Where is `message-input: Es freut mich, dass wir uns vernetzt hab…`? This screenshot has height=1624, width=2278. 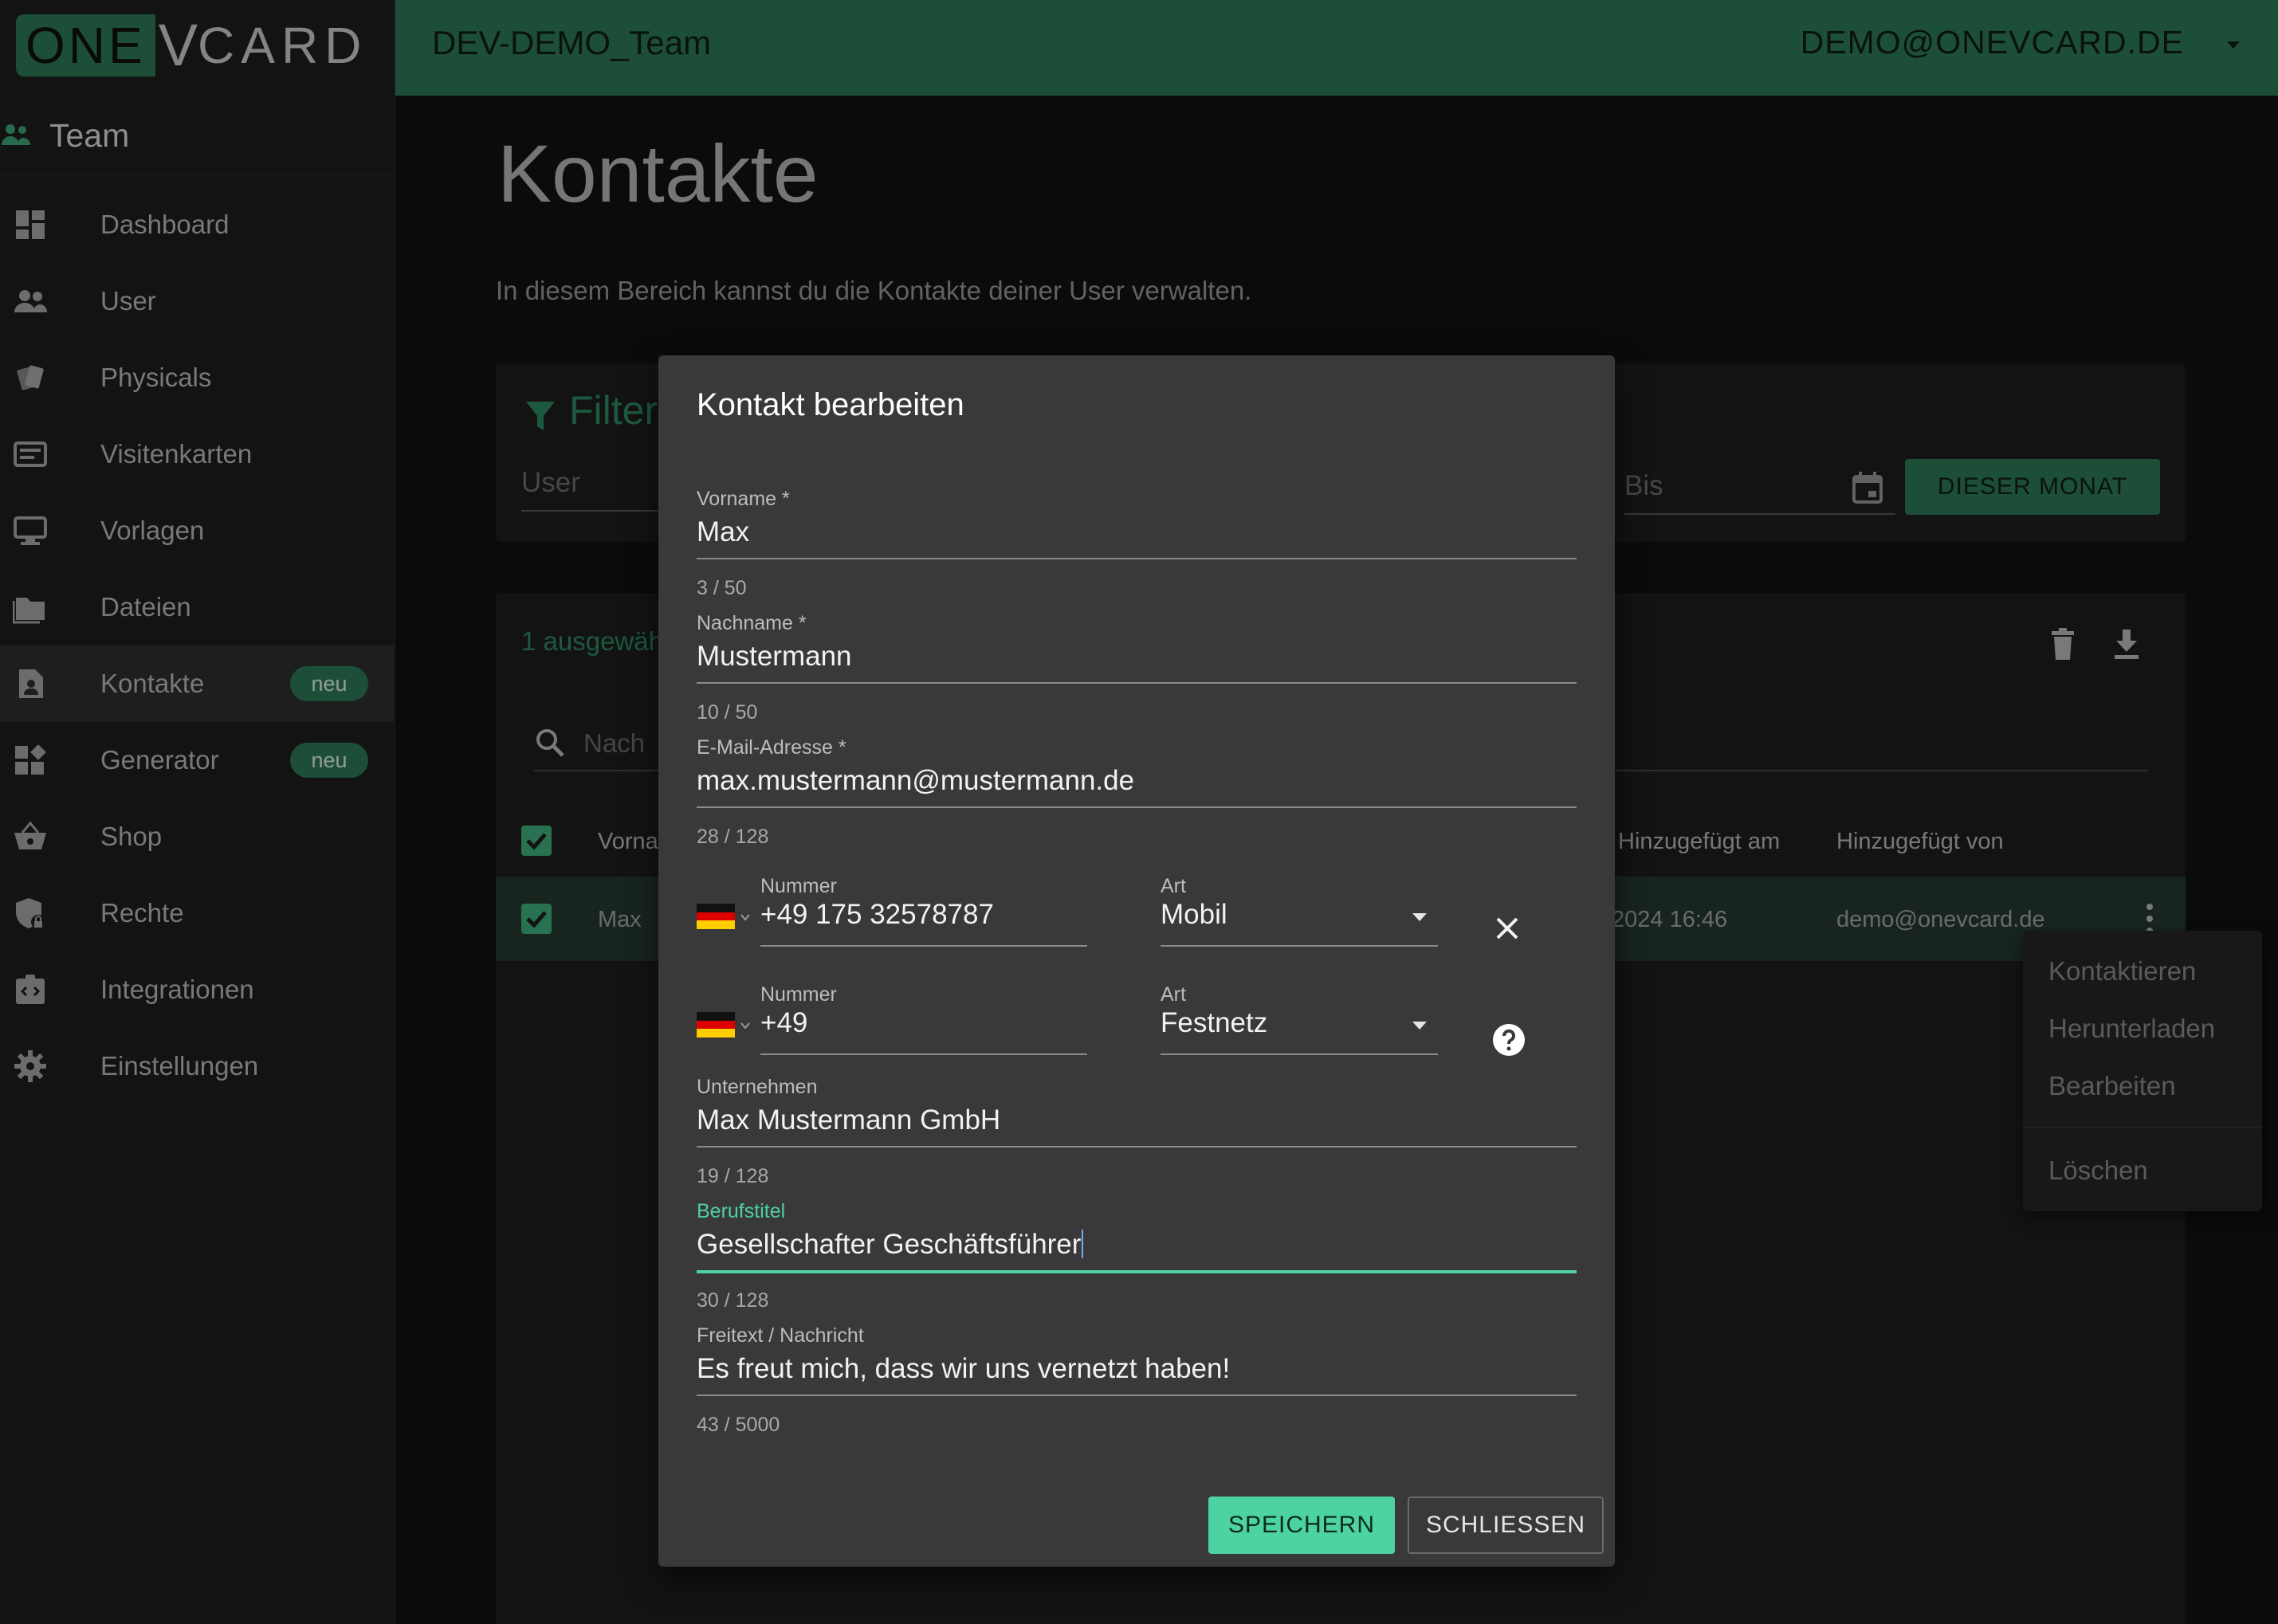 message-input: Es freut mich, dass wir uns vernetzt hab… is located at coordinates (963, 1369).